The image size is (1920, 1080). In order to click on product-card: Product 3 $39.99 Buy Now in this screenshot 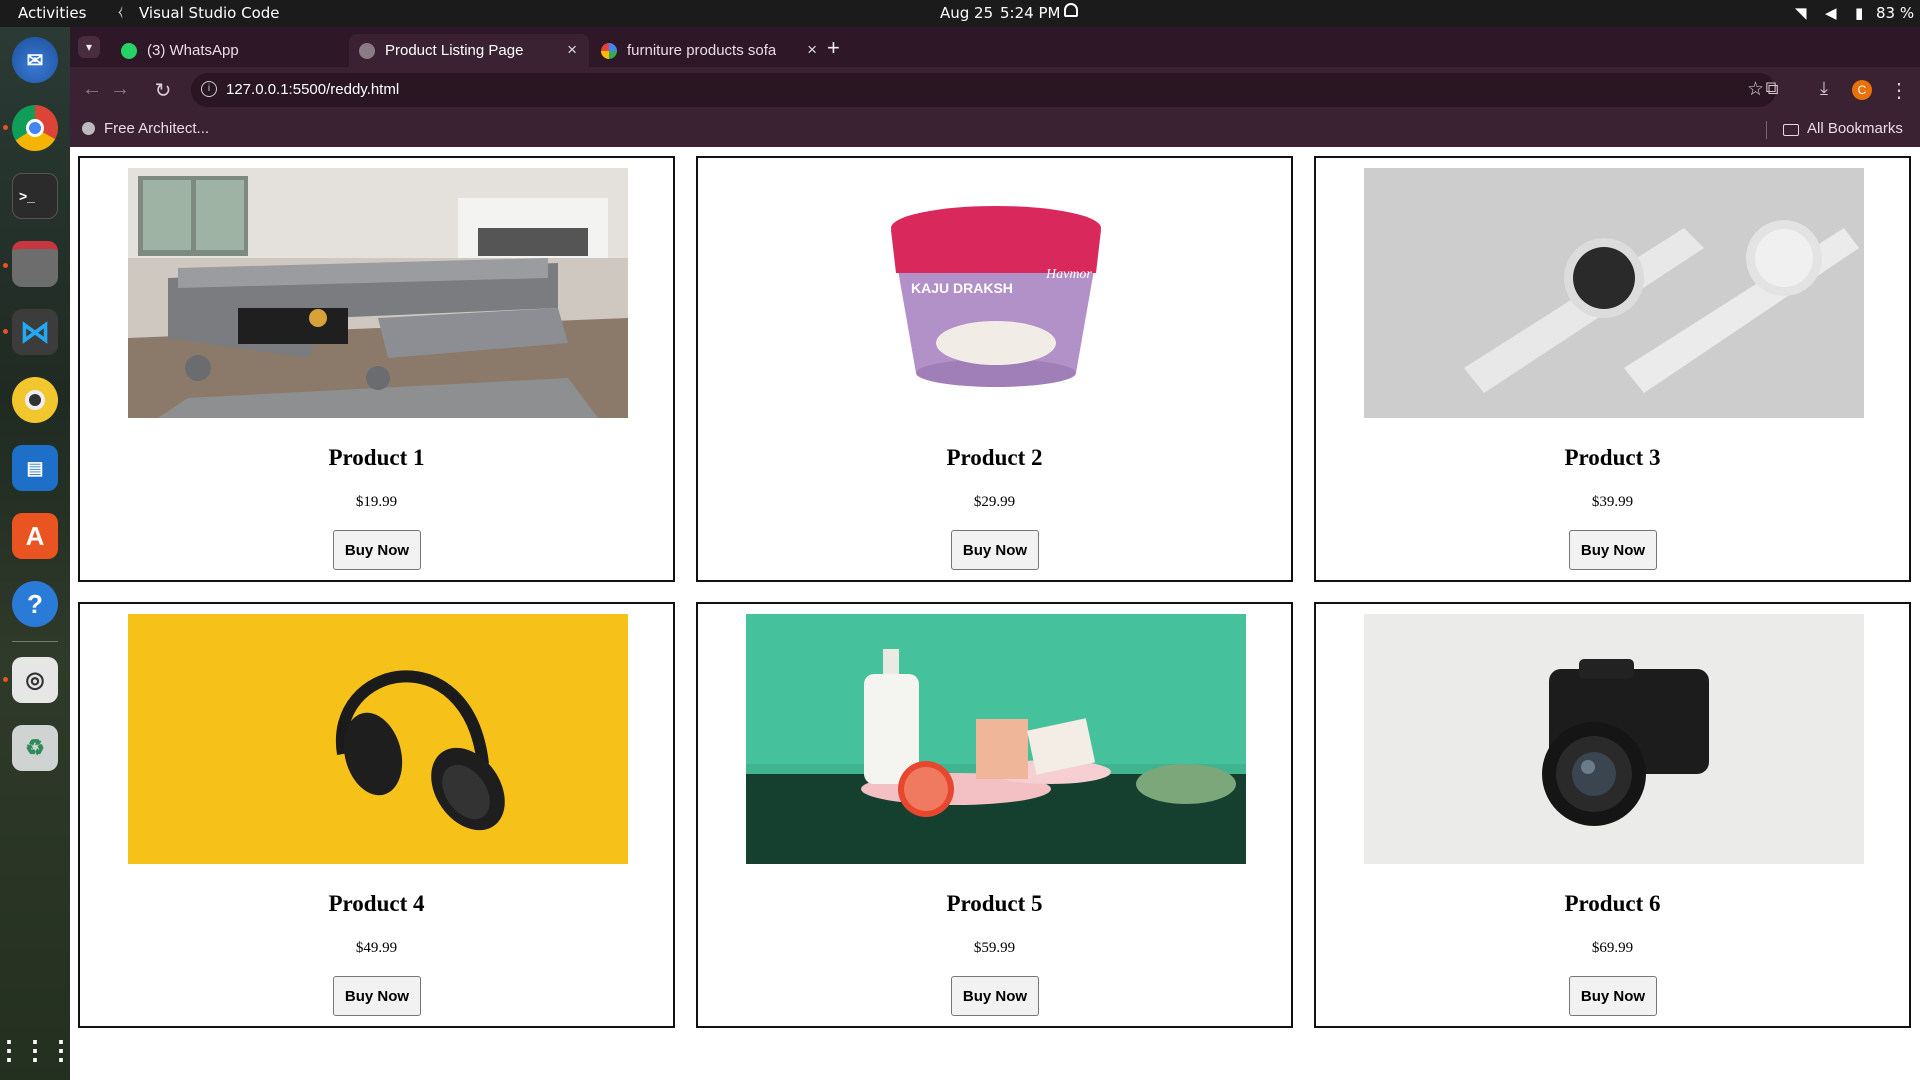, I will do `click(1612, 369)`.